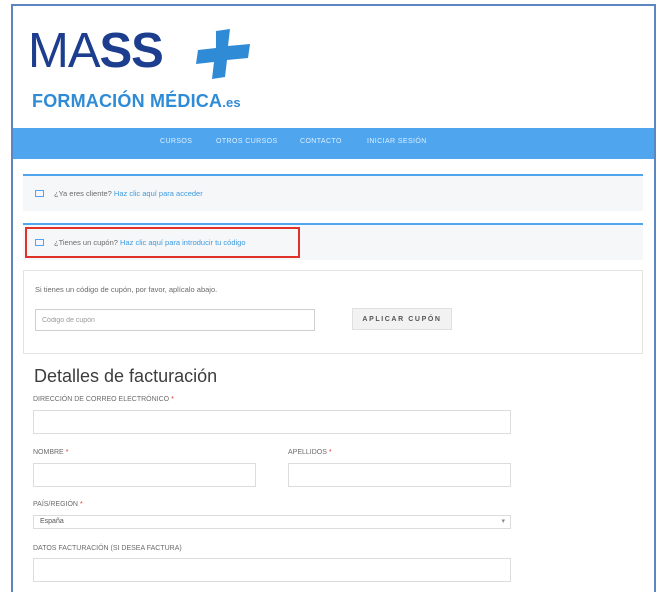  Describe the element at coordinates (107, 548) in the screenshot. I see `invoice-label: DATOS FACTURACIÓN (SI DESEA FACTURA)` at that location.